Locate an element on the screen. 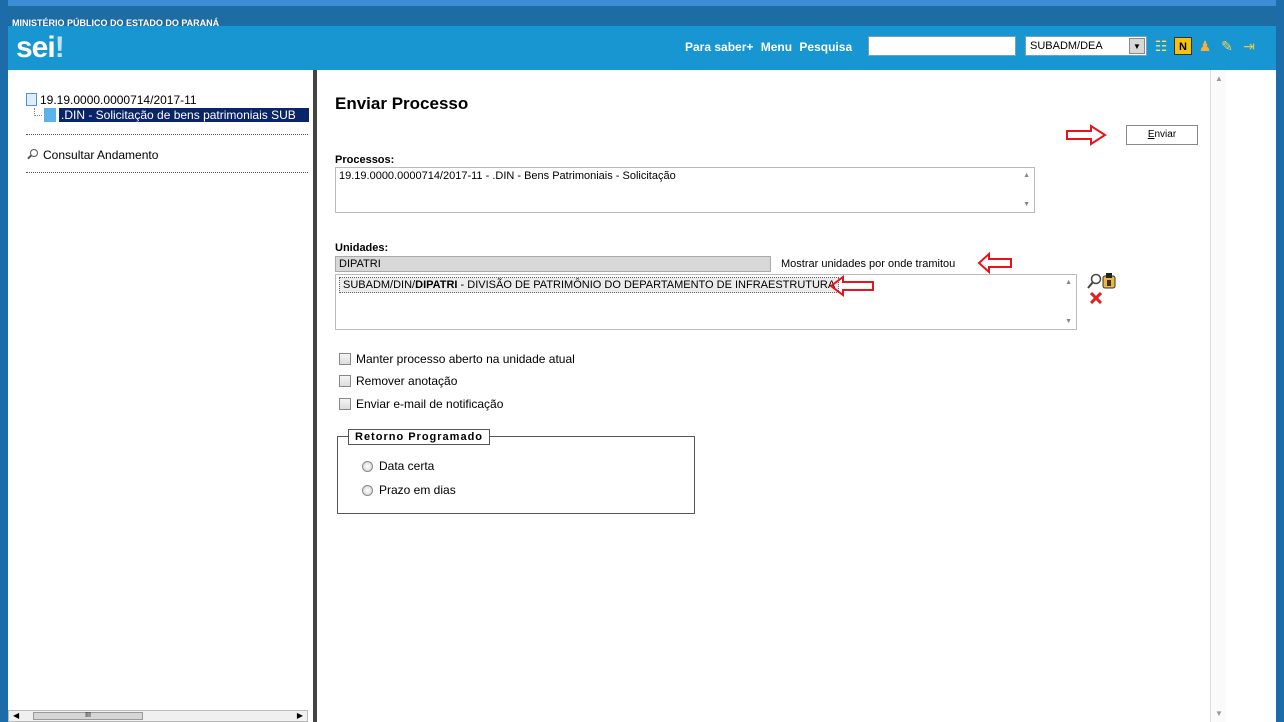 The width and height of the screenshot is (1284, 722). page-title: Enviar Processo is located at coordinates (402, 103).